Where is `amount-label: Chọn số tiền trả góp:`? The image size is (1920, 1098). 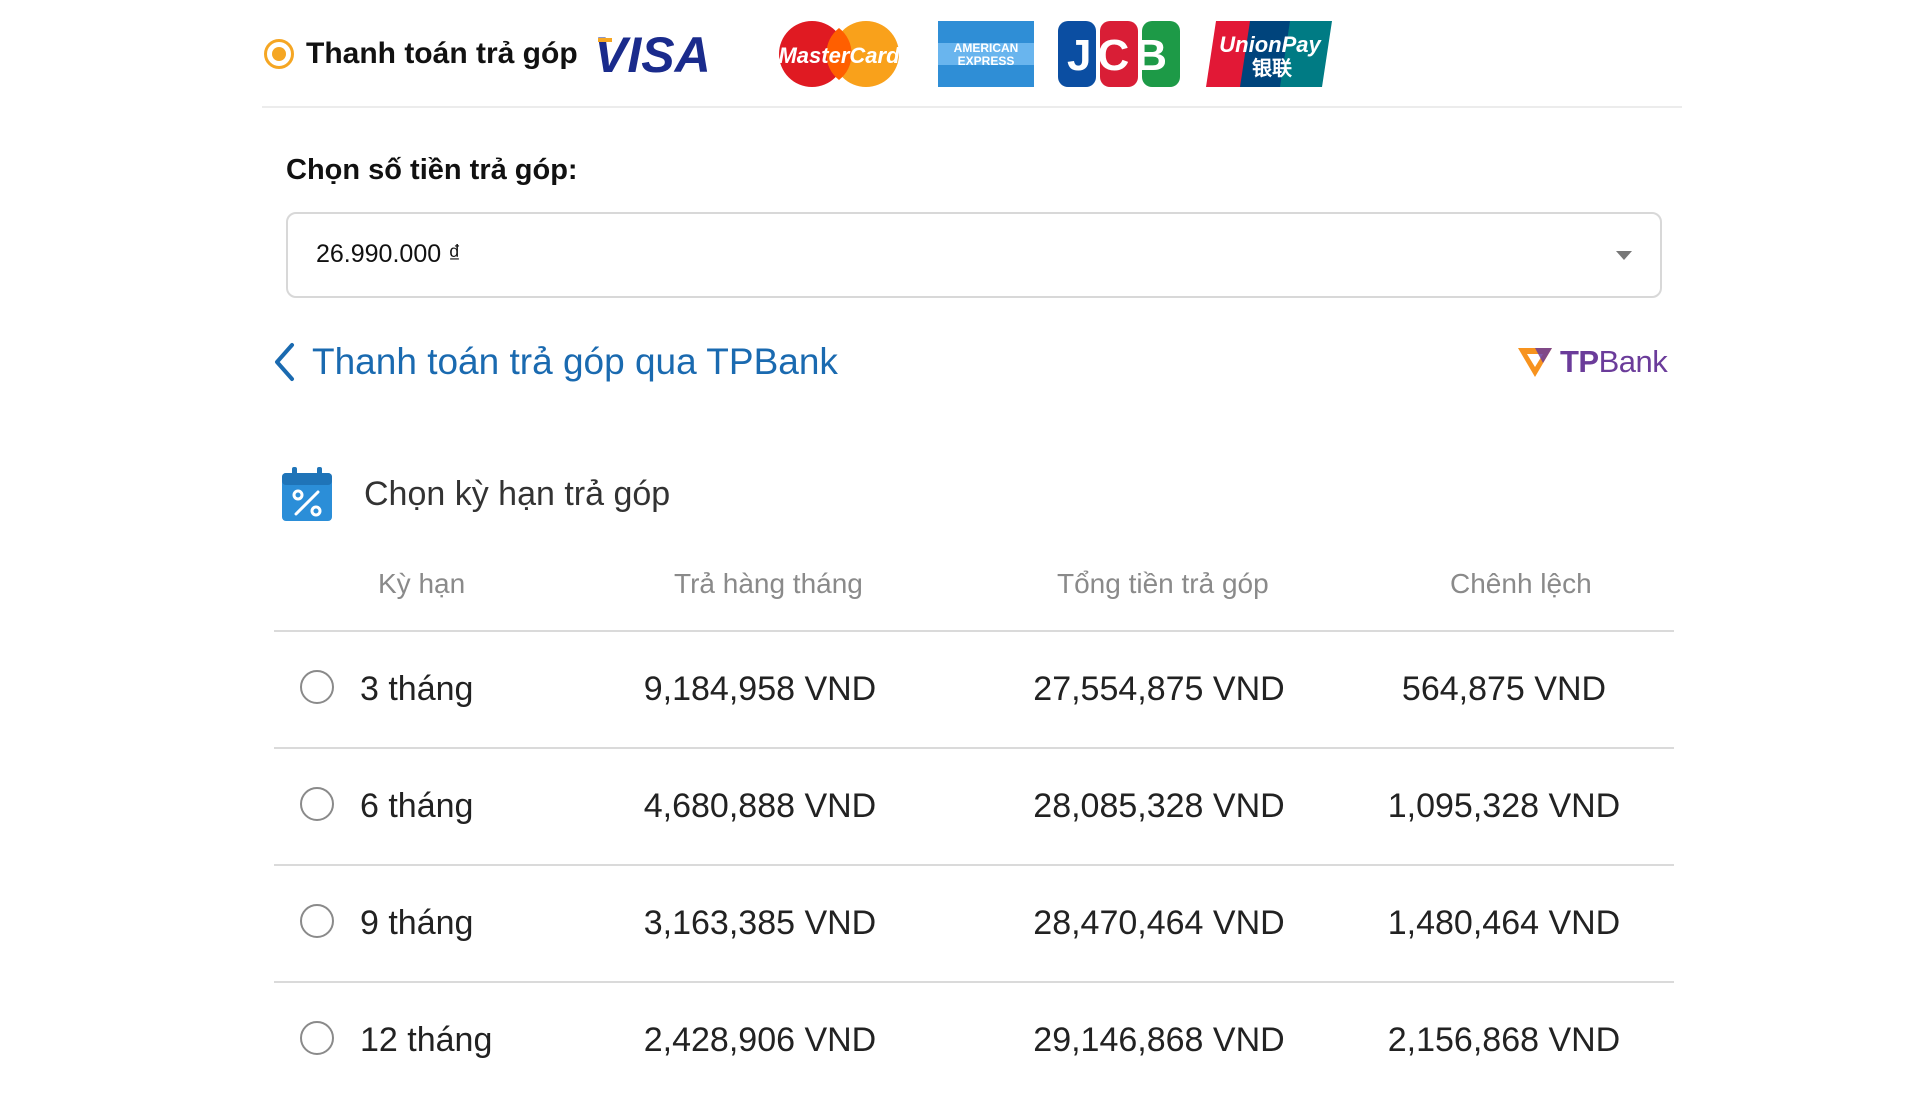 amount-label: Chọn số tiền trả góp: is located at coordinates (432, 170).